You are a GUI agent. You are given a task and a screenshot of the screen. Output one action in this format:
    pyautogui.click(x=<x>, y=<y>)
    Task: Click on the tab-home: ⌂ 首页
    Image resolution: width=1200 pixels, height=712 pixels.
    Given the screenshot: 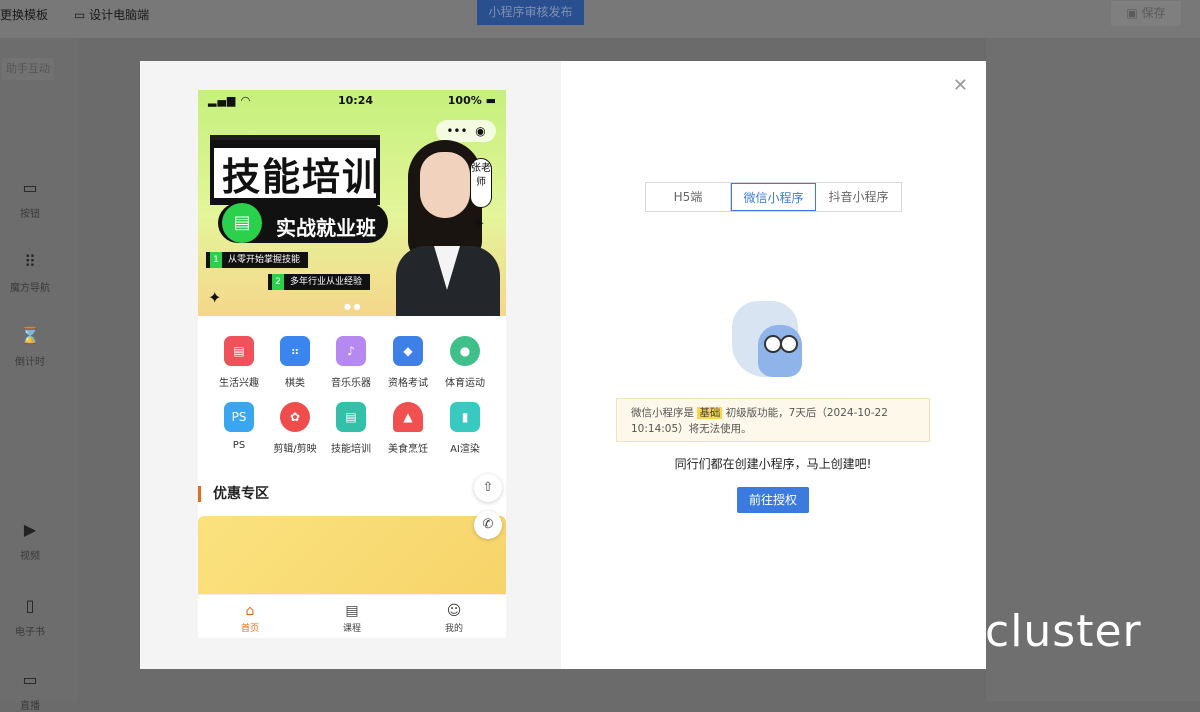 What is the action you would take?
    pyautogui.click(x=250, y=618)
    